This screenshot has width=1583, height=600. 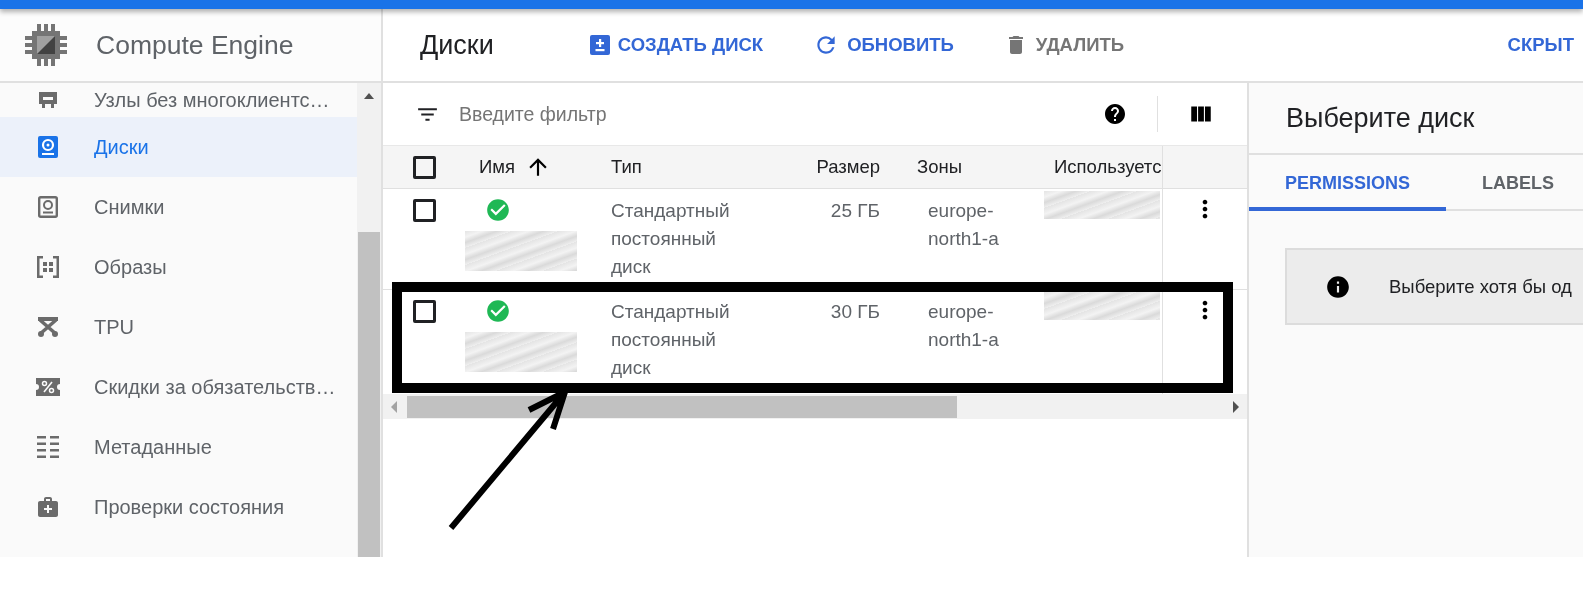 What do you see at coordinates (48, 447) in the screenshot?
I see `list-icon` at bounding box center [48, 447].